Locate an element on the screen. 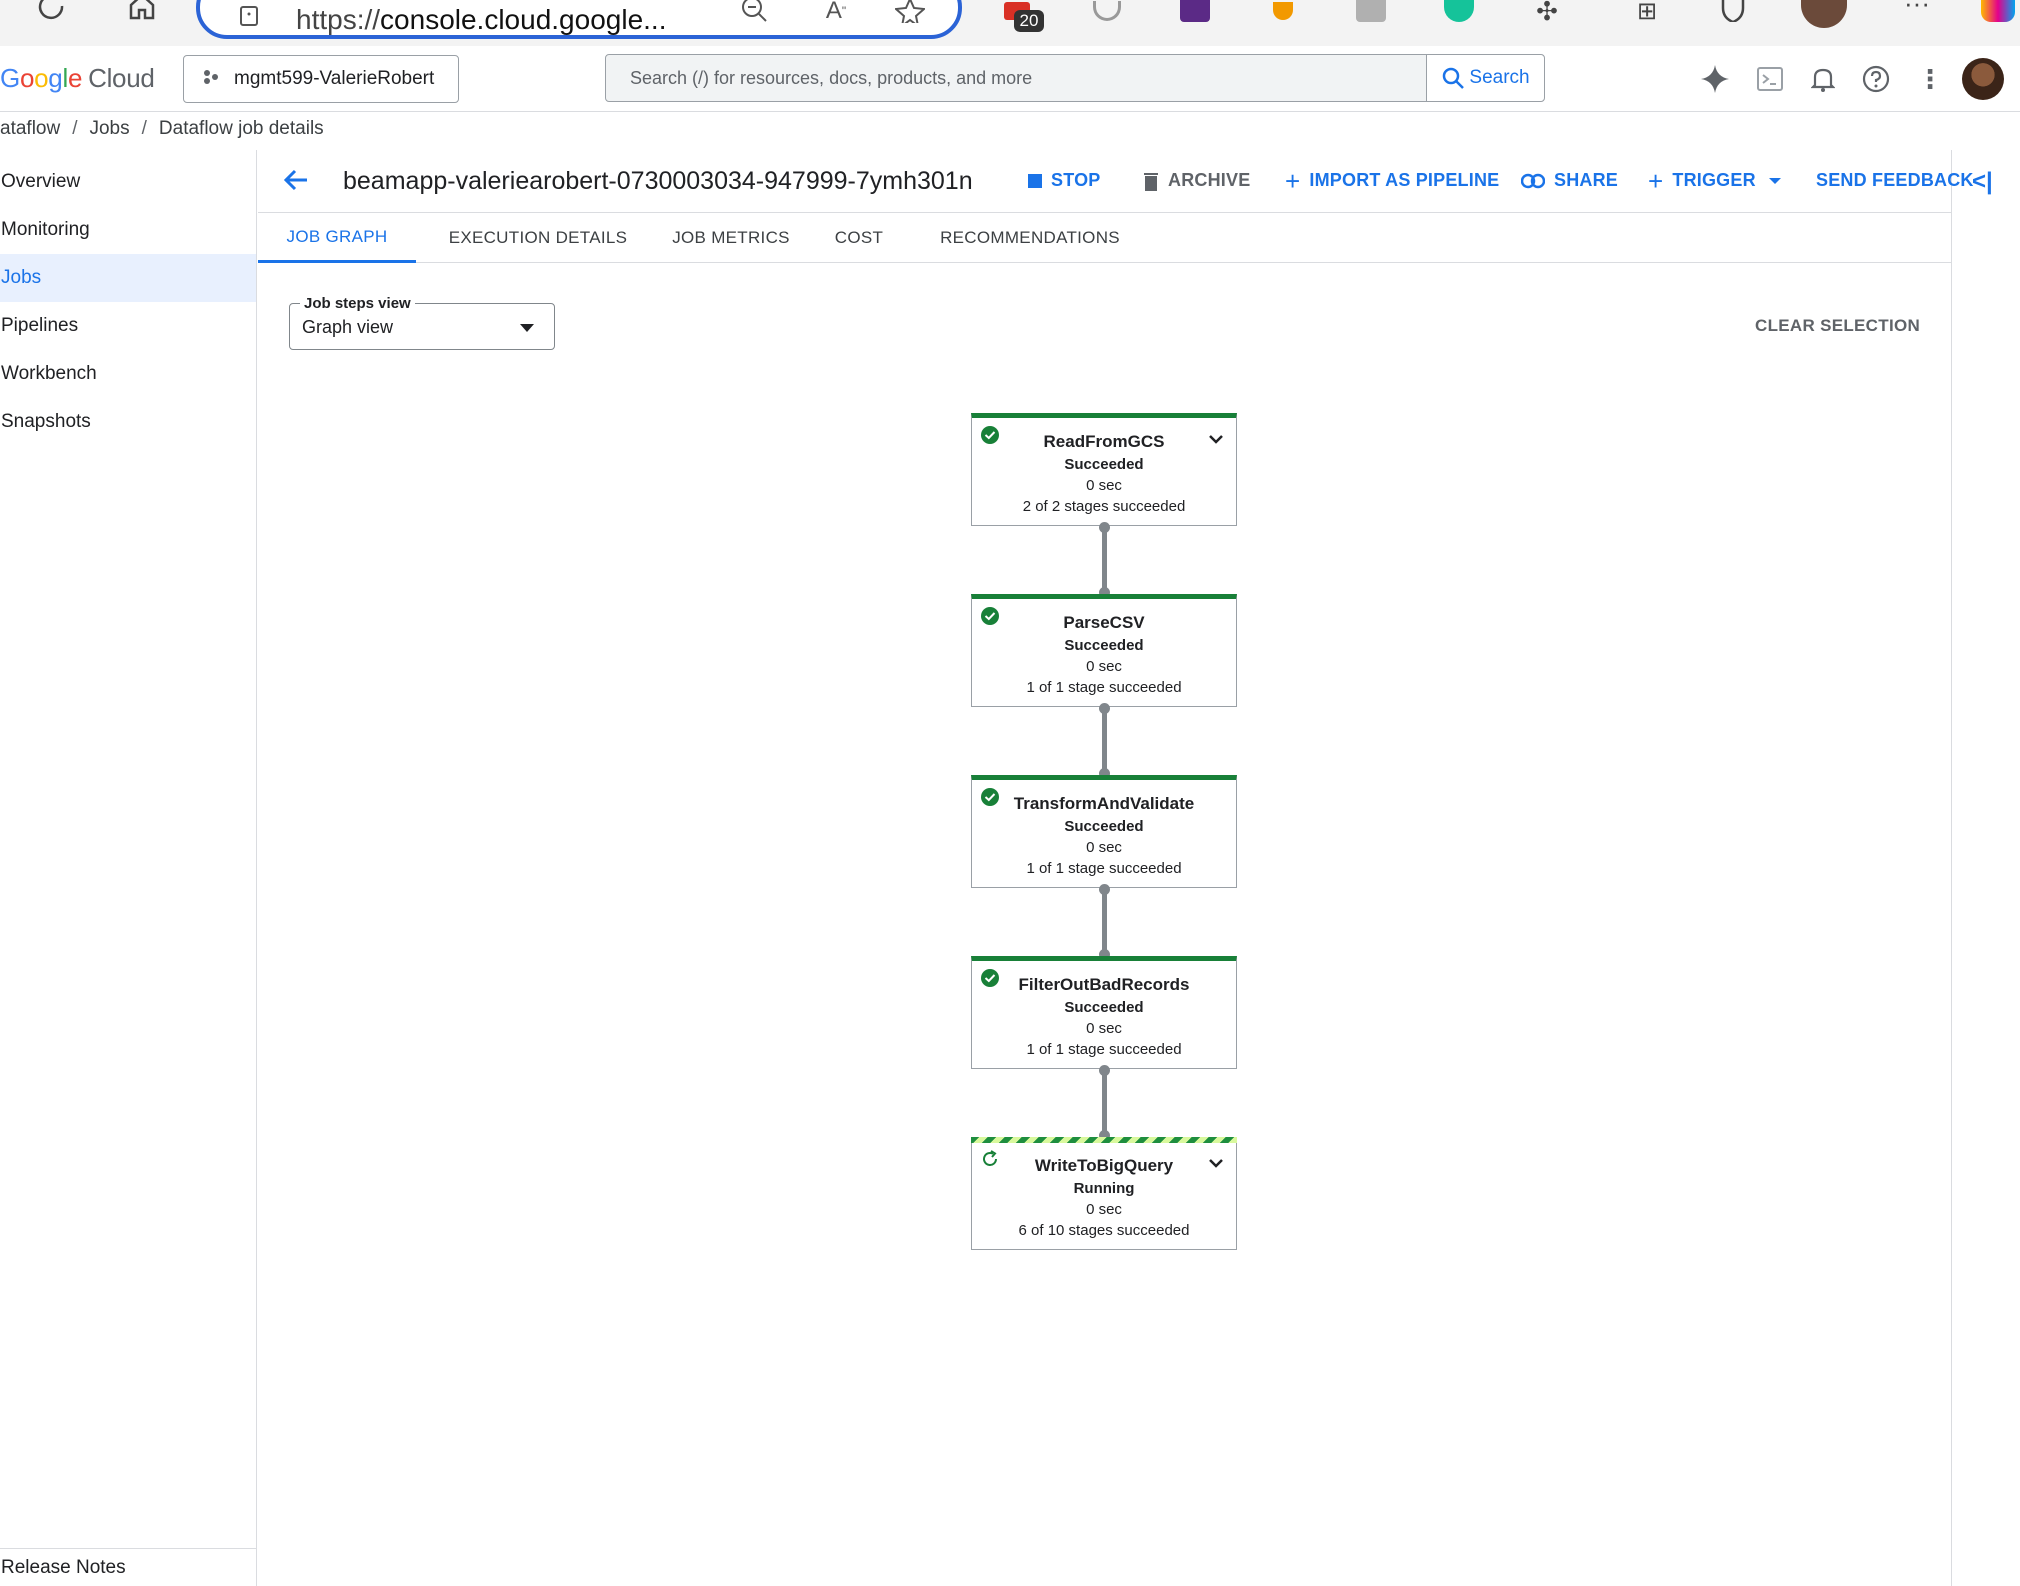  job-steps-view-select: Job steps view Graph view is located at coordinates (422, 322).